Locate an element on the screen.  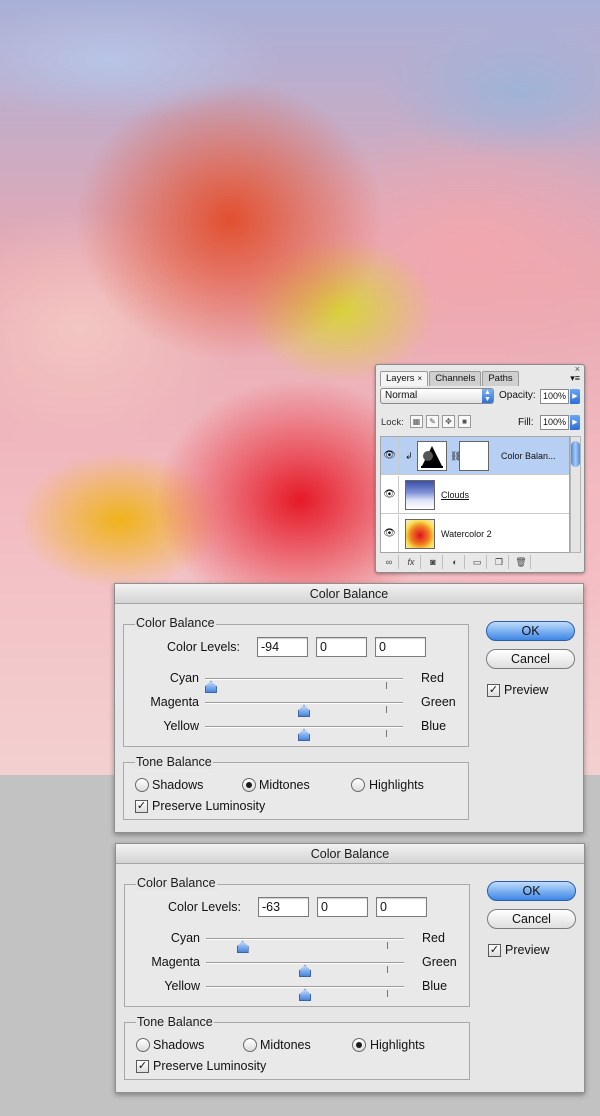
lock-transparency-icon: ▦ is located at coordinates (416, 421).